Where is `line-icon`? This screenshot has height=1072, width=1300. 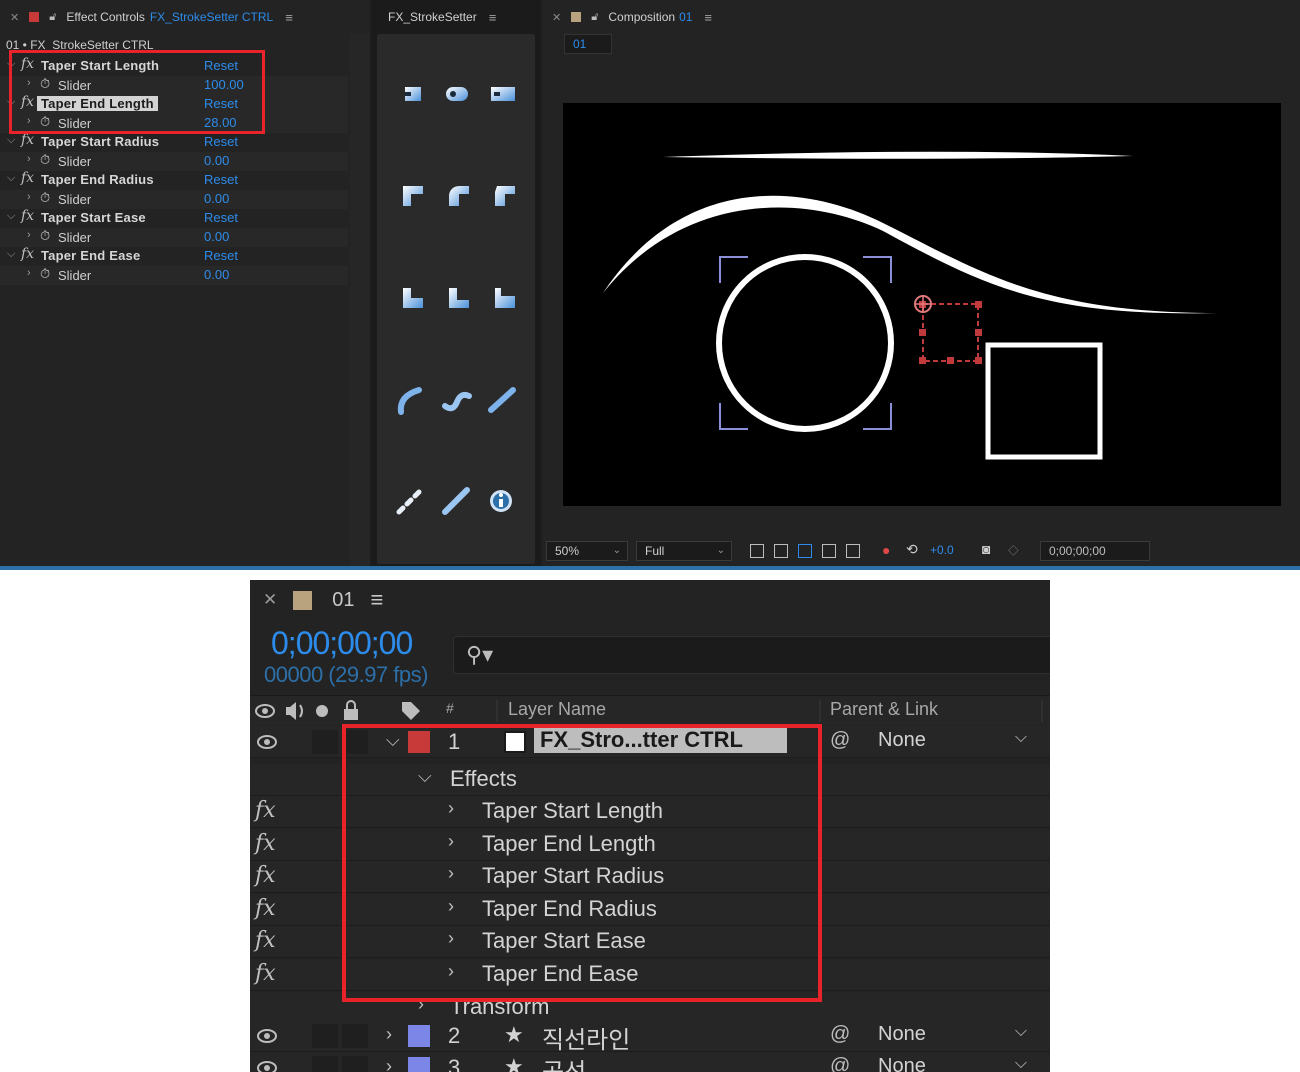 line-icon is located at coordinates (456, 501).